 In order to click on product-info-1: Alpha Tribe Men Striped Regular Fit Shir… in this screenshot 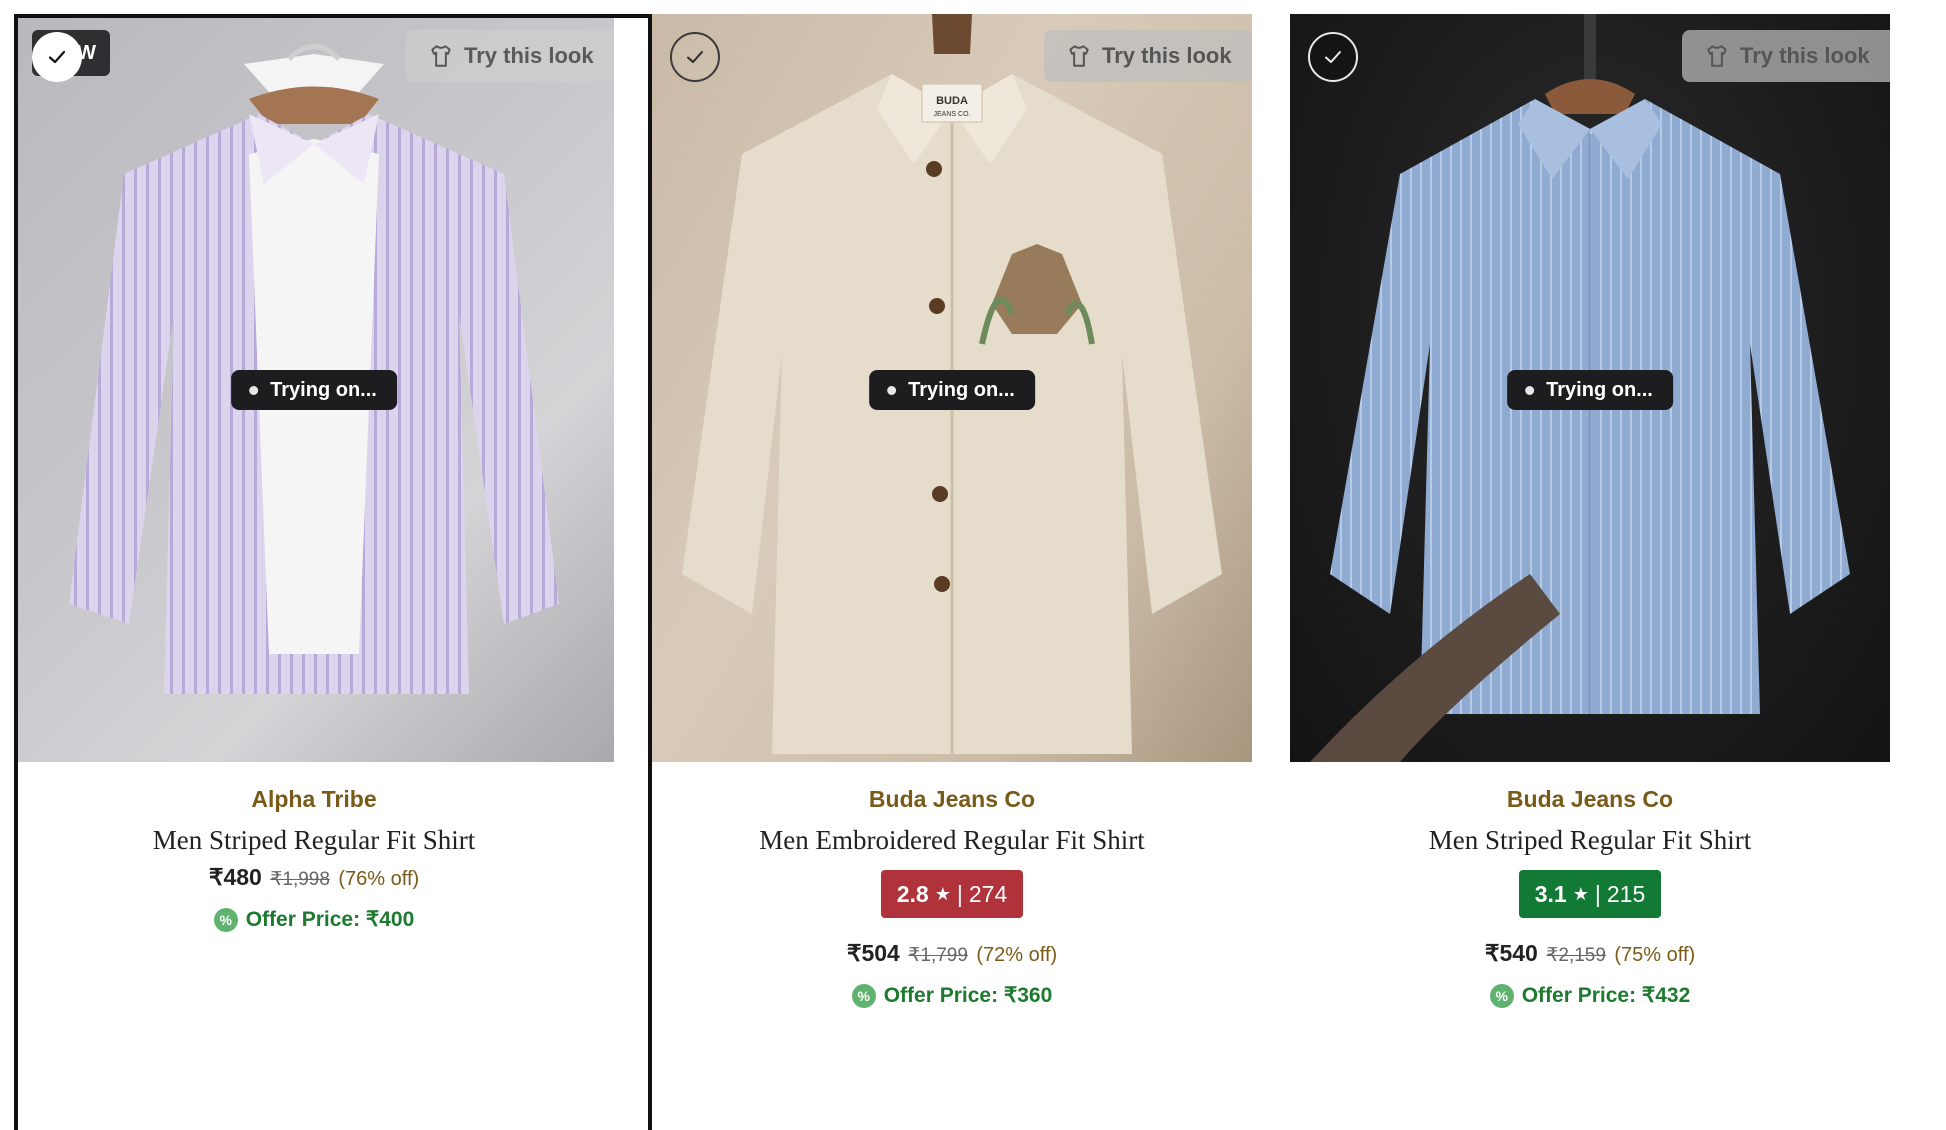, I will do `click(314, 847)`.